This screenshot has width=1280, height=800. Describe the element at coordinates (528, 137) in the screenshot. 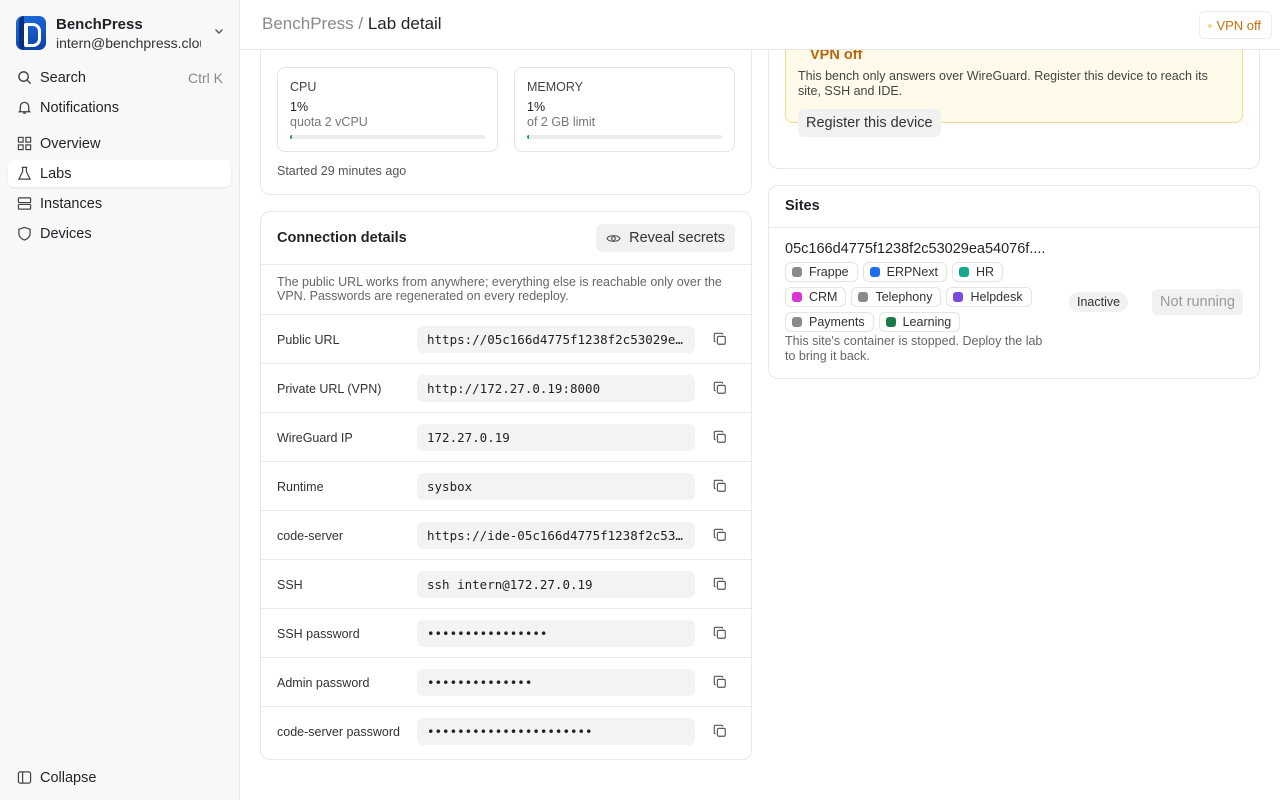

I see `memory-progress-fill` at that location.